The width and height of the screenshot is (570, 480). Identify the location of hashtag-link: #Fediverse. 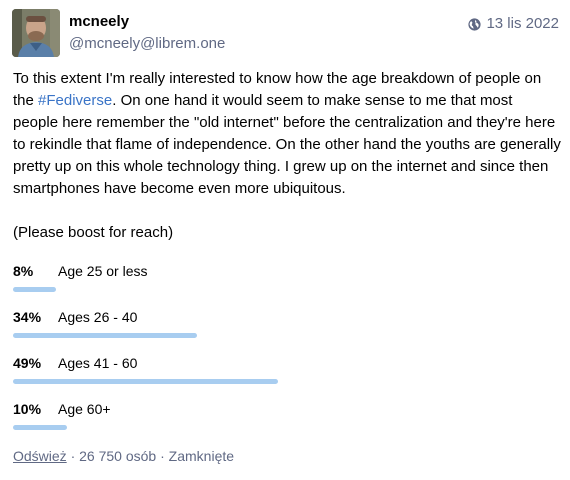
(75, 100).